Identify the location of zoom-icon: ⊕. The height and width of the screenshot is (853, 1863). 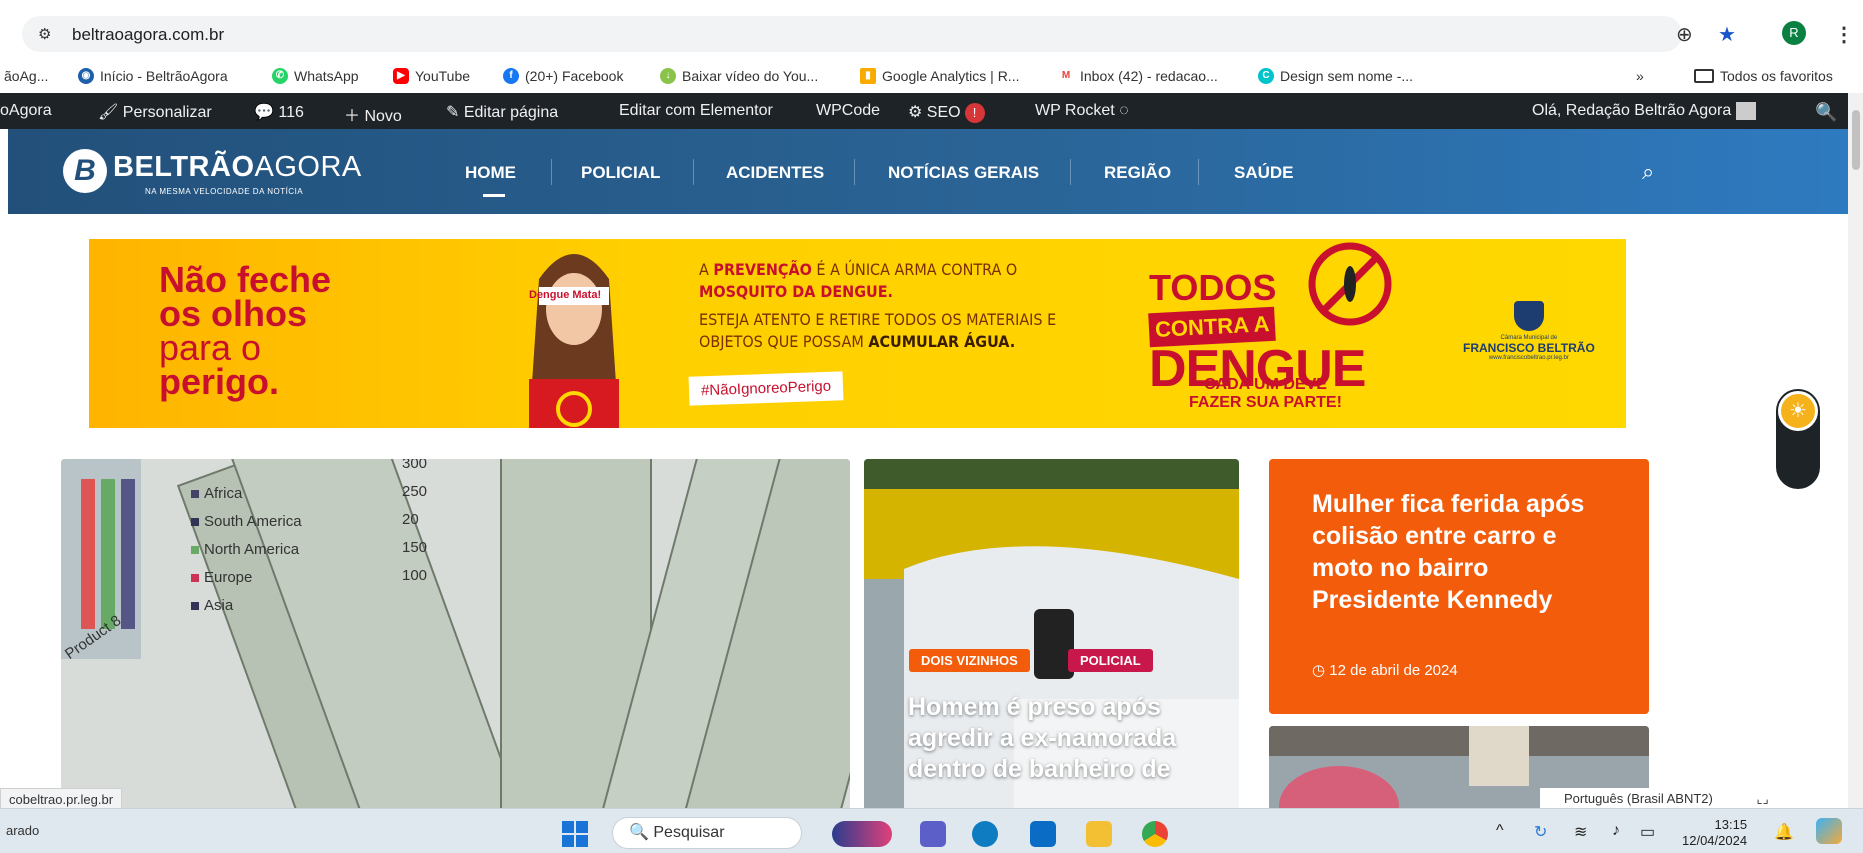
(1684, 34).